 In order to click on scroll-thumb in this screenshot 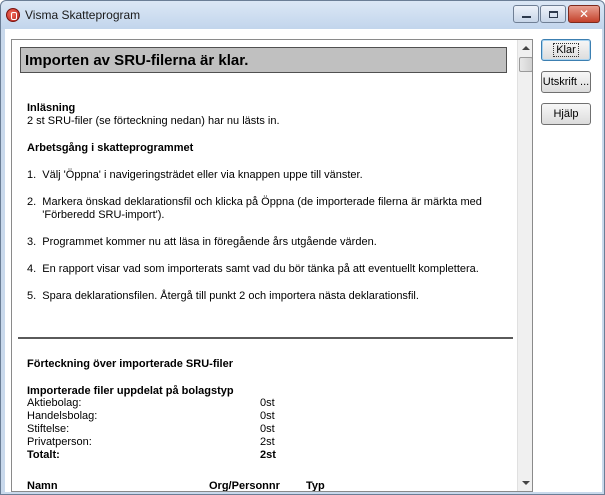, I will do `click(525, 64)`.